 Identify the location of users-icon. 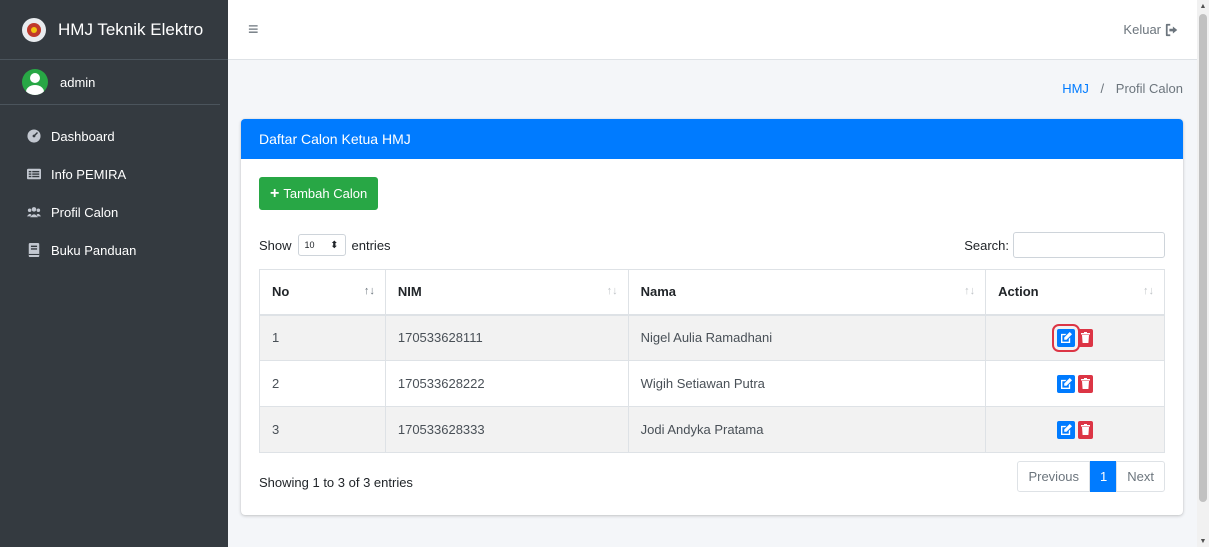
(34, 212).